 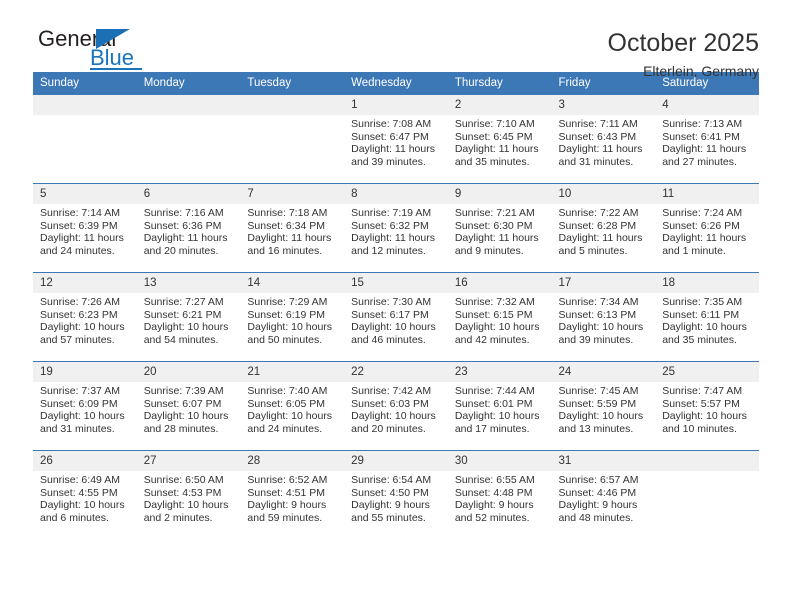 I want to click on sunrise-text: Sunrise: 7:21 AM, so click(x=494, y=213).